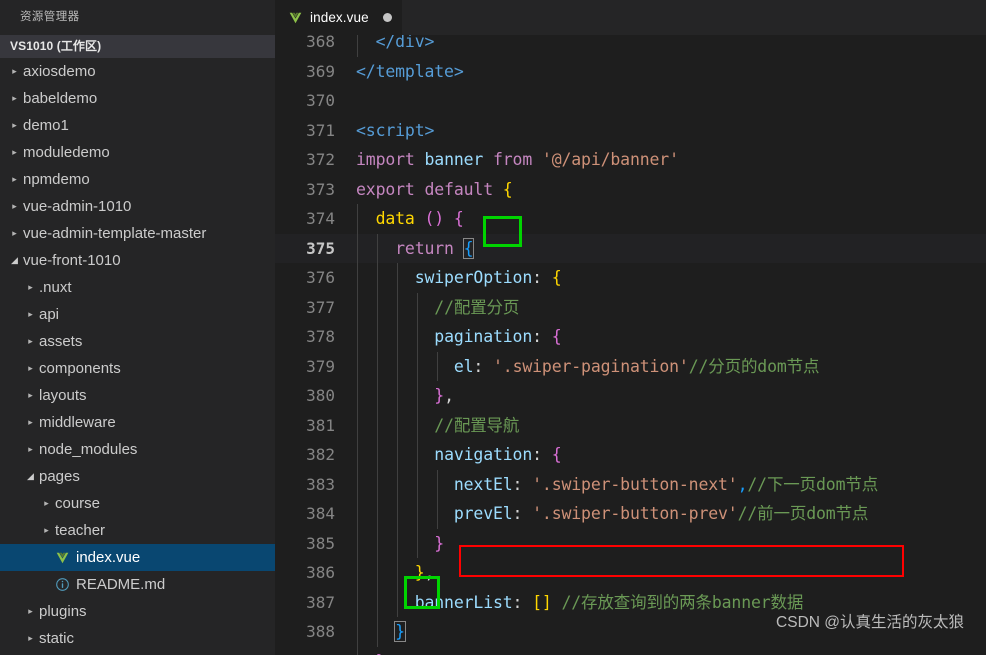 The image size is (986, 655). Describe the element at coordinates (630, 543) in the screenshot. I see `code-line-385: 385 }` at that location.